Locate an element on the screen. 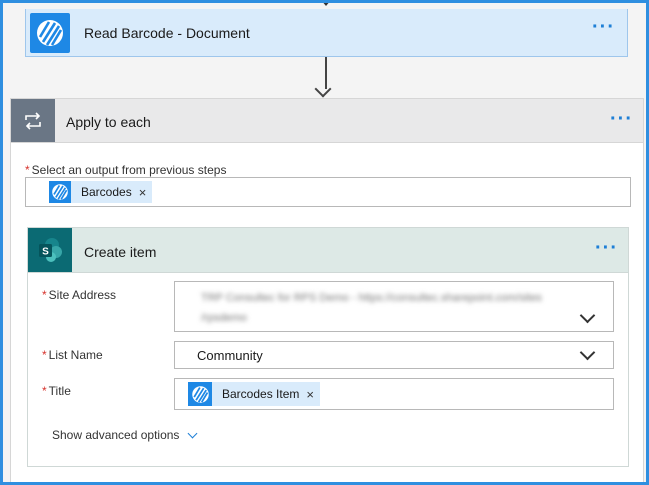 The height and width of the screenshot is (485, 649). create-item-header: S Create item ··· is located at coordinates (328, 250).